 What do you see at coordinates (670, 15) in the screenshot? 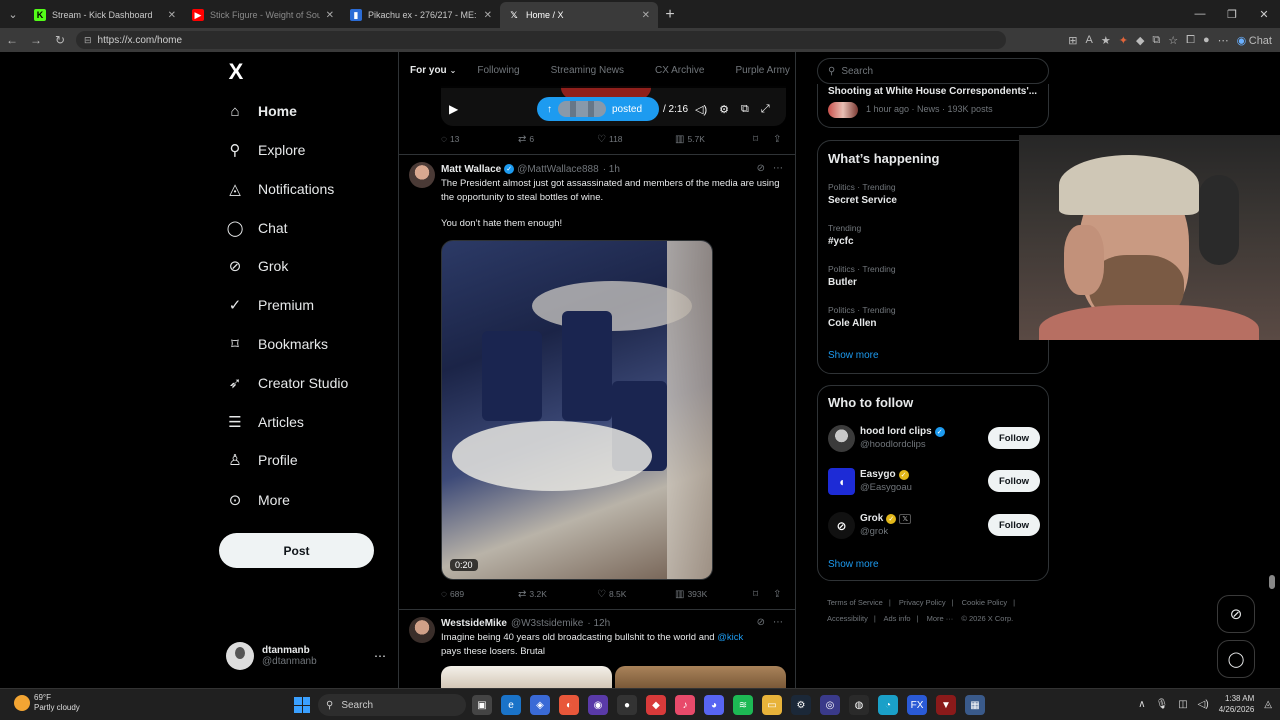
I see `new-tab-button: +` at bounding box center [670, 15].